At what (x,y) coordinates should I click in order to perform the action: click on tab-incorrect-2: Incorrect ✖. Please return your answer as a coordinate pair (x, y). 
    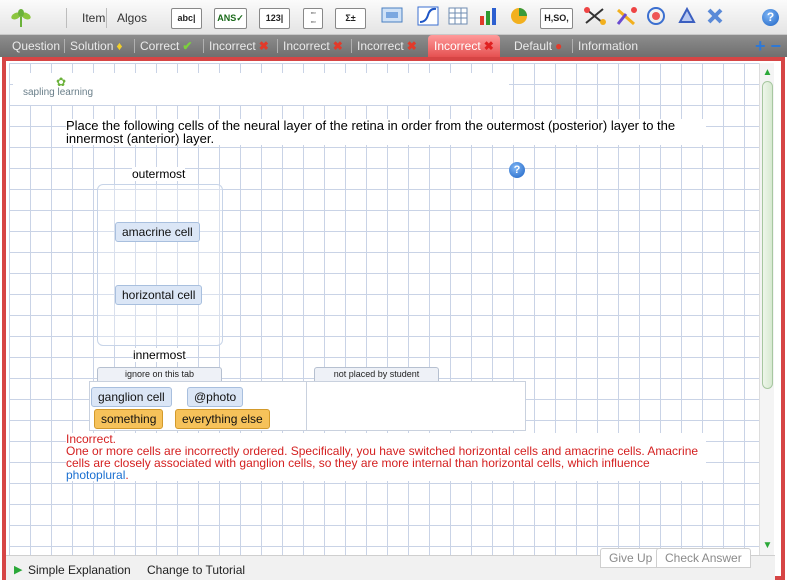
    Looking at the image, I should click on (311, 46).